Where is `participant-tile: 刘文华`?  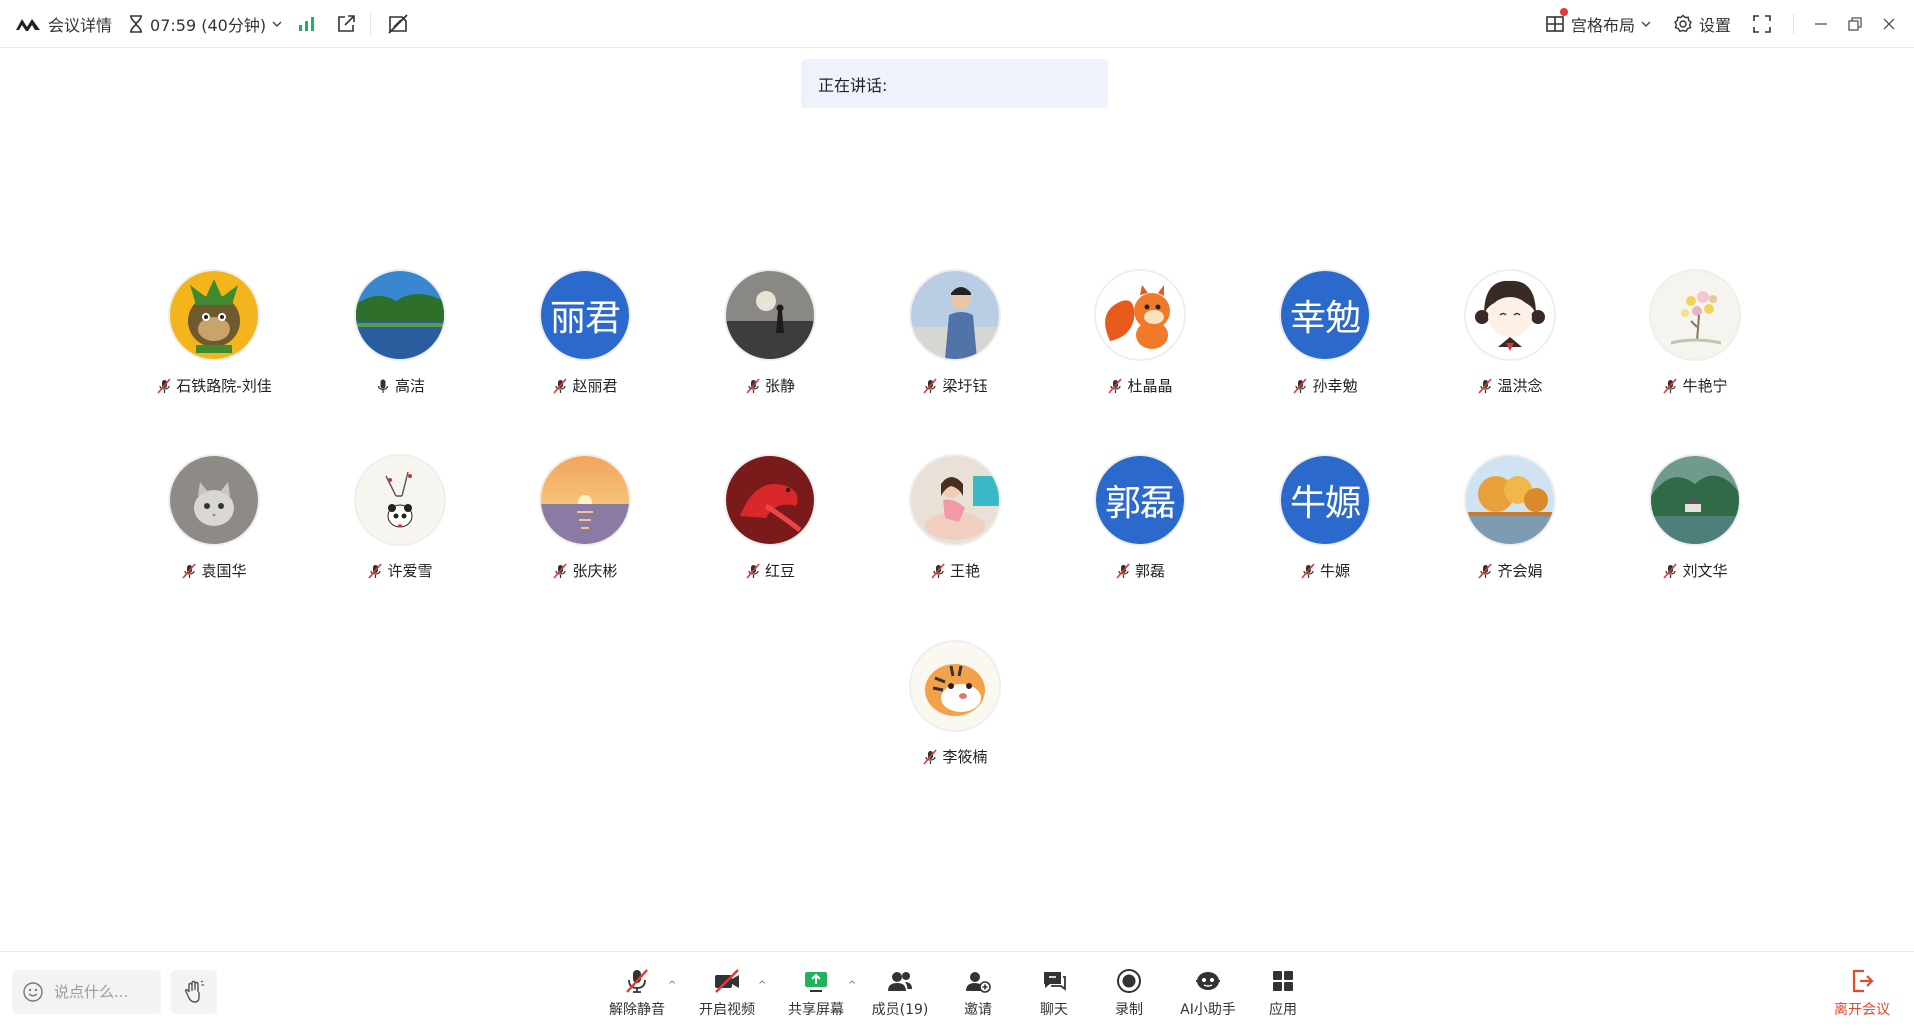
participant-tile: 刘文华 is located at coordinates (1695, 531).